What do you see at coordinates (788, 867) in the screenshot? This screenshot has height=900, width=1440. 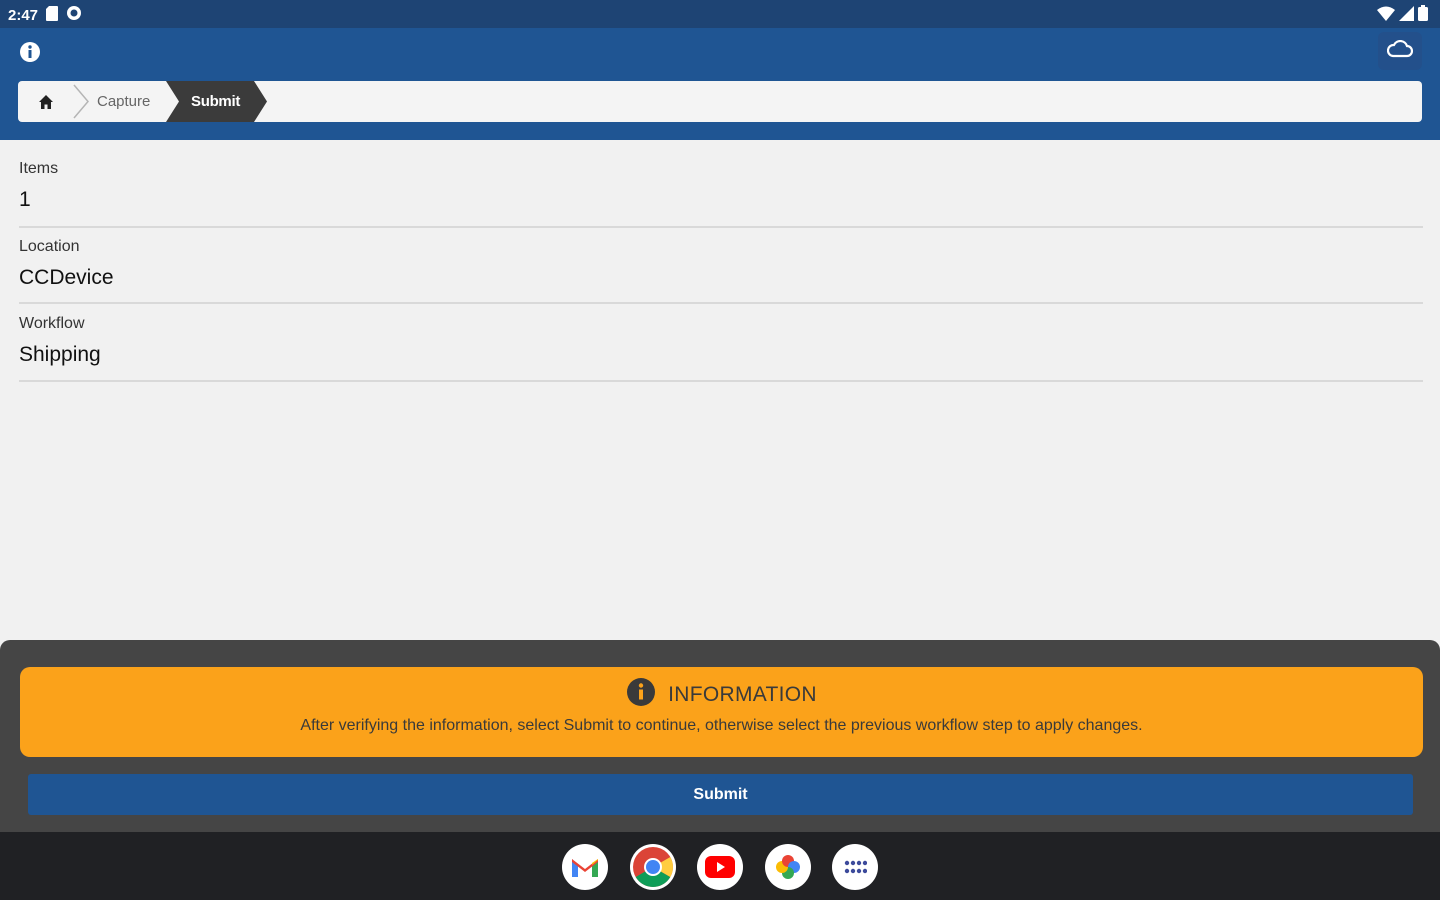 I see `photos-icon` at bounding box center [788, 867].